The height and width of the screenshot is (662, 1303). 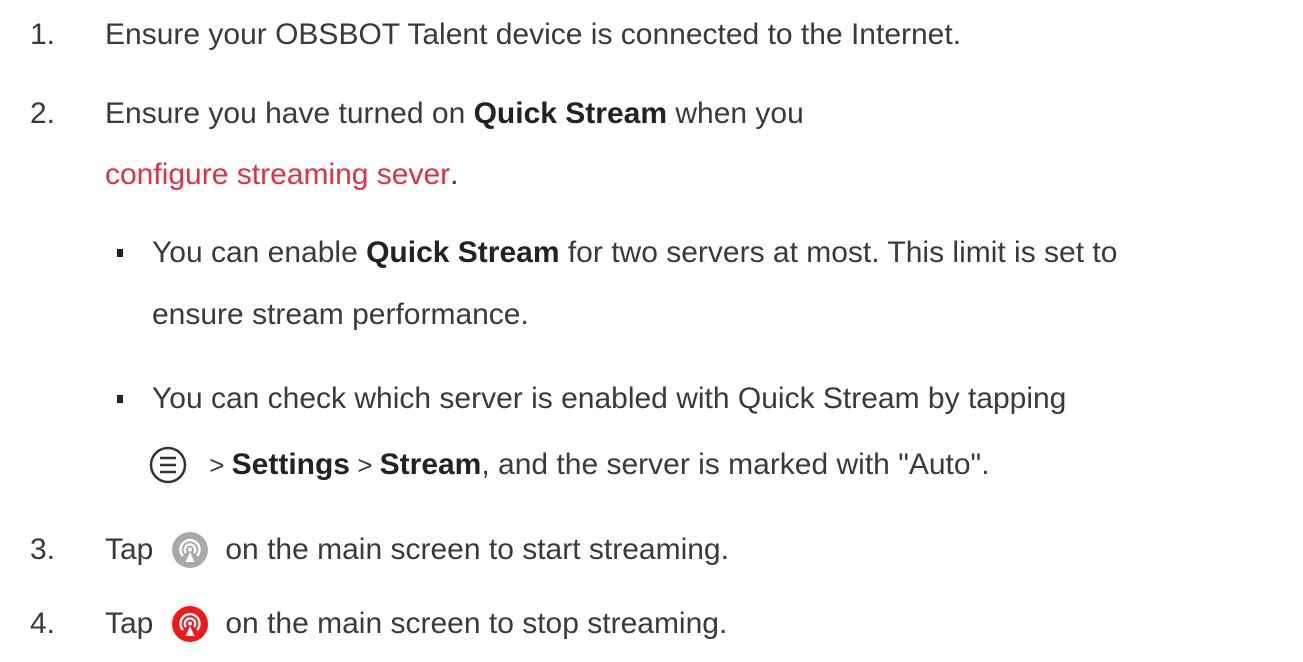 What do you see at coordinates (477, 549) in the screenshot?
I see `step-text-post: on the main screen to start streaming.` at bounding box center [477, 549].